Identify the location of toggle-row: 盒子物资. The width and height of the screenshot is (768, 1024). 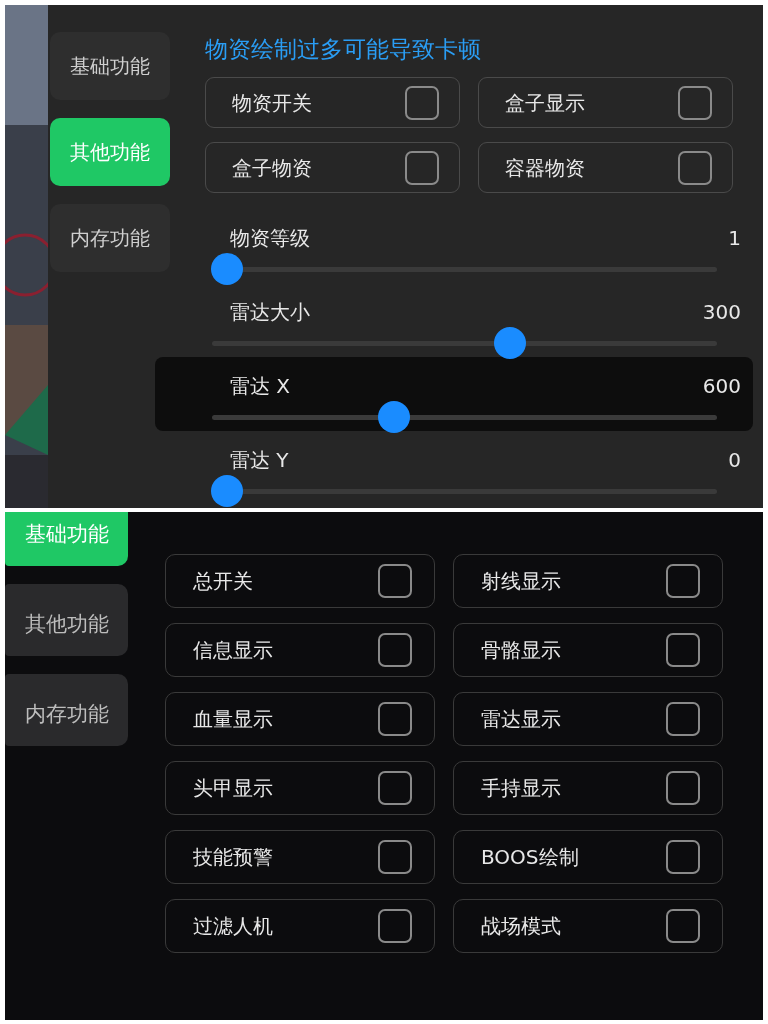
(332, 167).